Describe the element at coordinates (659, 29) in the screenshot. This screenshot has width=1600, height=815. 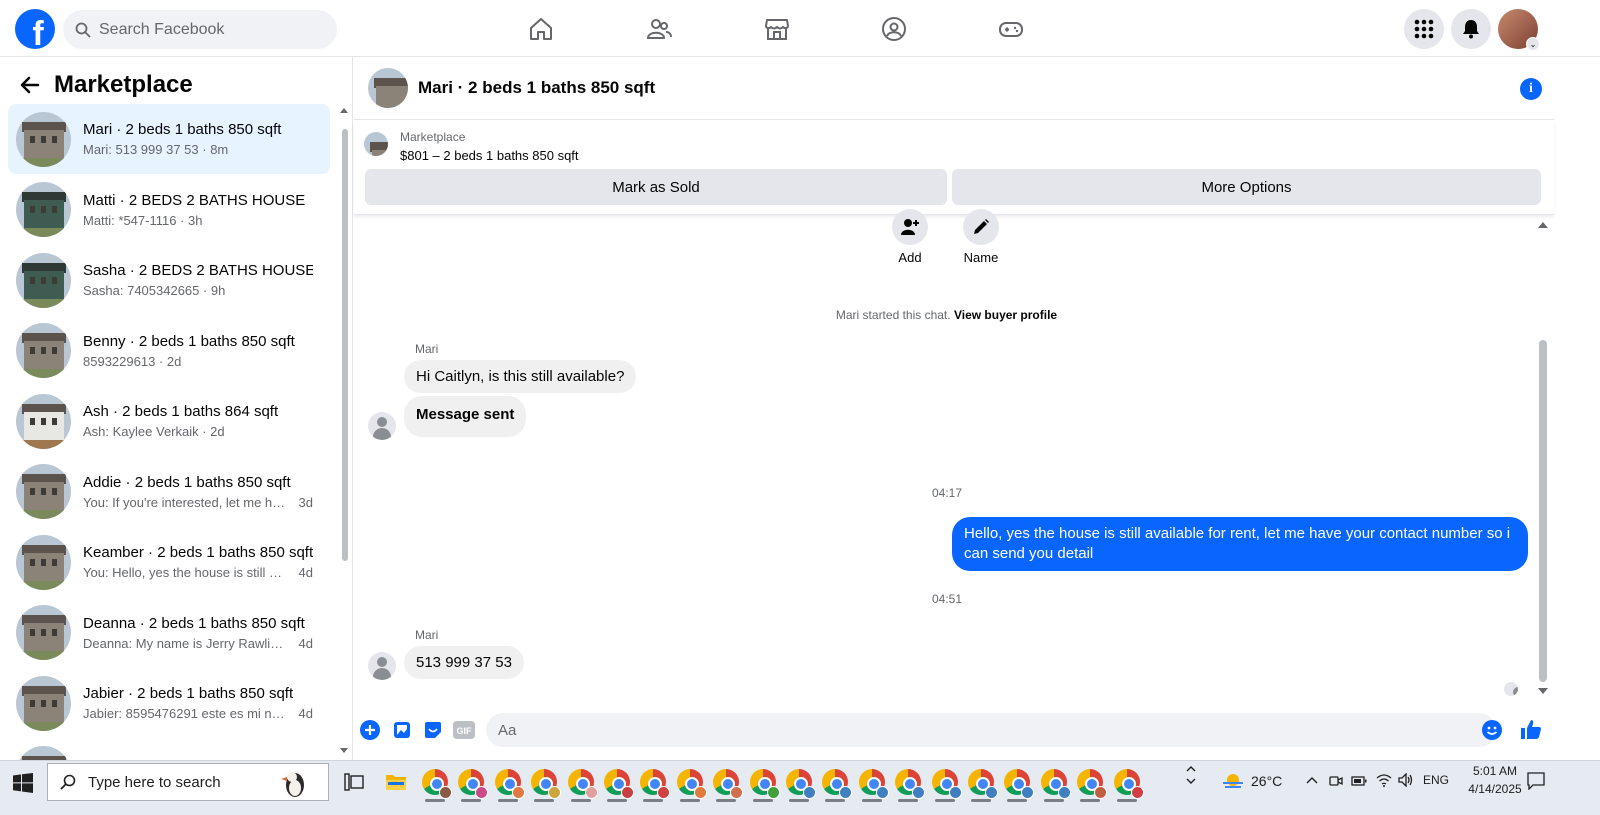
I see `friends-icon` at that location.